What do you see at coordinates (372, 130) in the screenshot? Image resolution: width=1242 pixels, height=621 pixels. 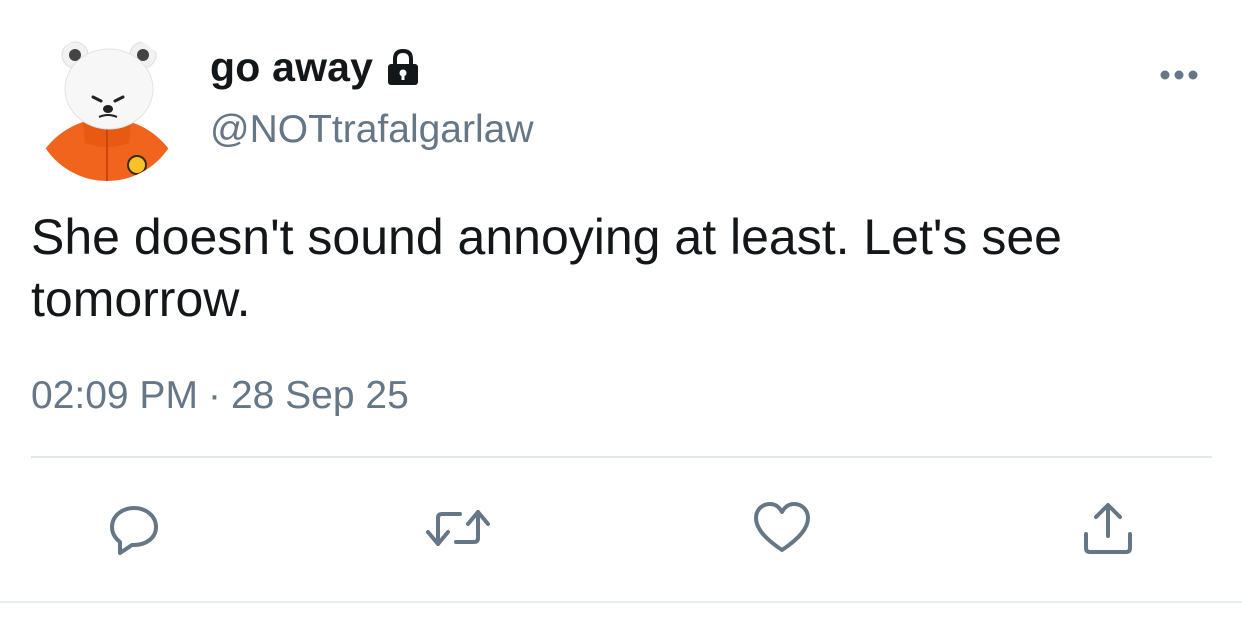 I see `user-handle: @NOTtrafalgarlaw` at bounding box center [372, 130].